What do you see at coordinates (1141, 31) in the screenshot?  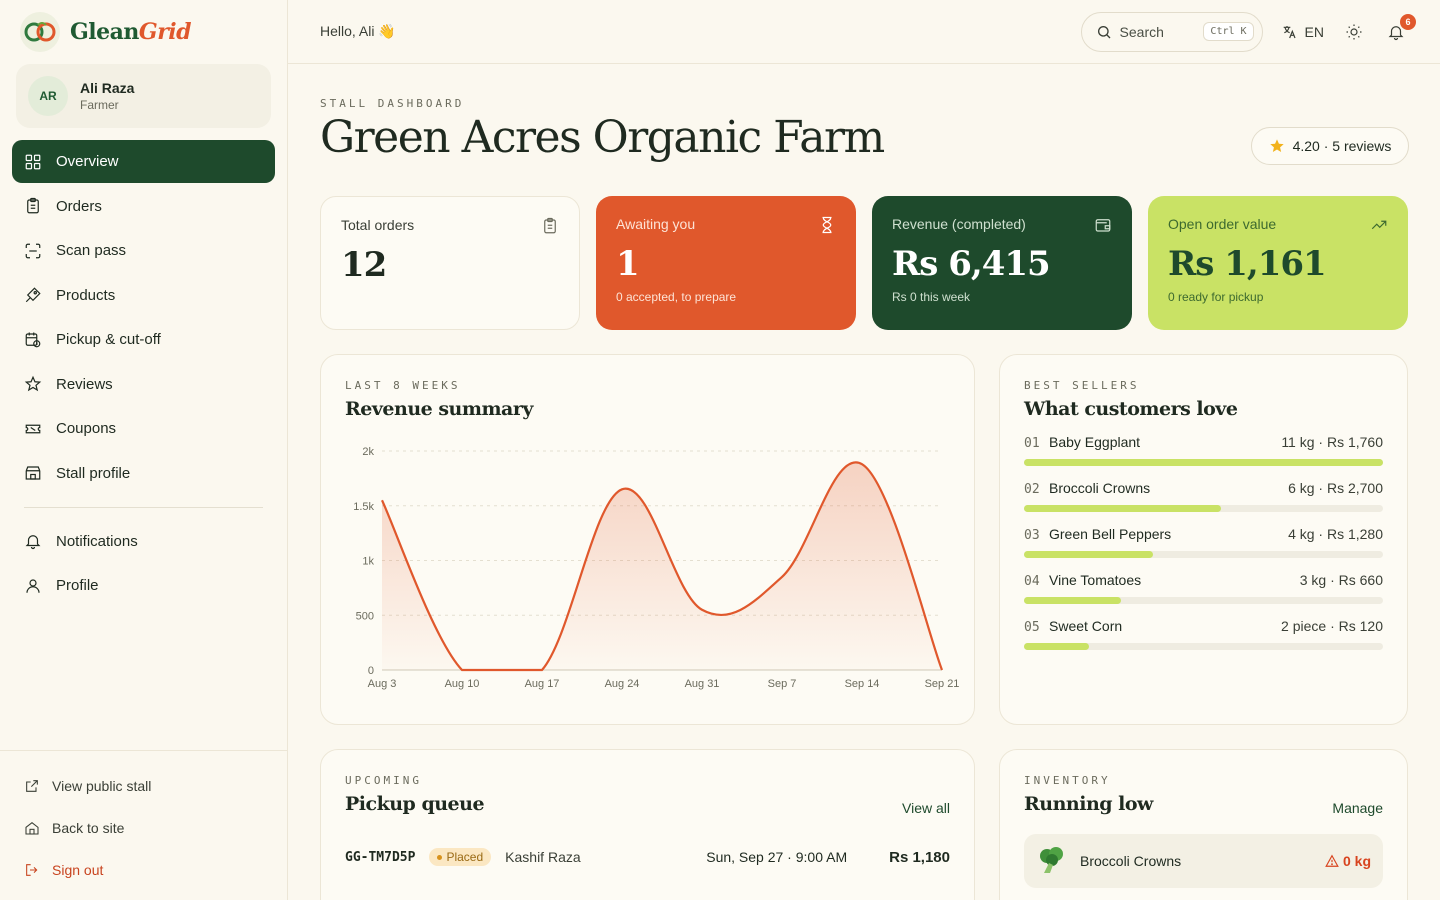 I see `search-label: Search` at bounding box center [1141, 31].